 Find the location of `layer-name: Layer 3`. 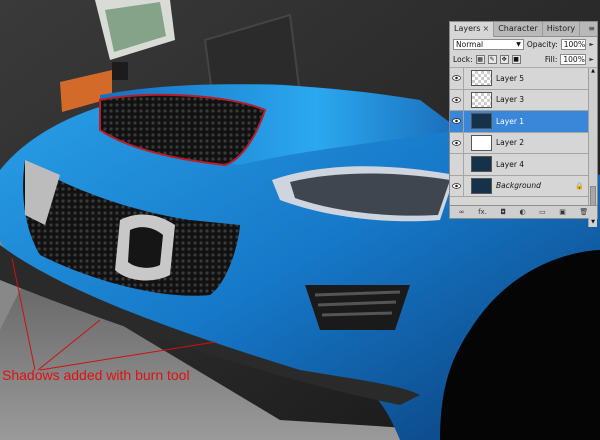

layer-name: Layer 3 is located at coordinates (510, 100).